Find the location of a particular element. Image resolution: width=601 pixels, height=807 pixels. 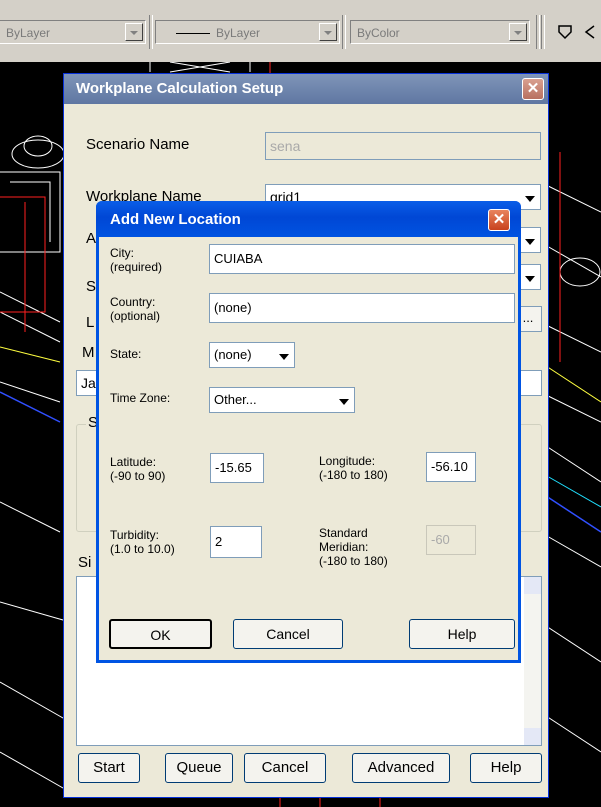

color-combo-value: ByColor is located at coordinates (378, 33).